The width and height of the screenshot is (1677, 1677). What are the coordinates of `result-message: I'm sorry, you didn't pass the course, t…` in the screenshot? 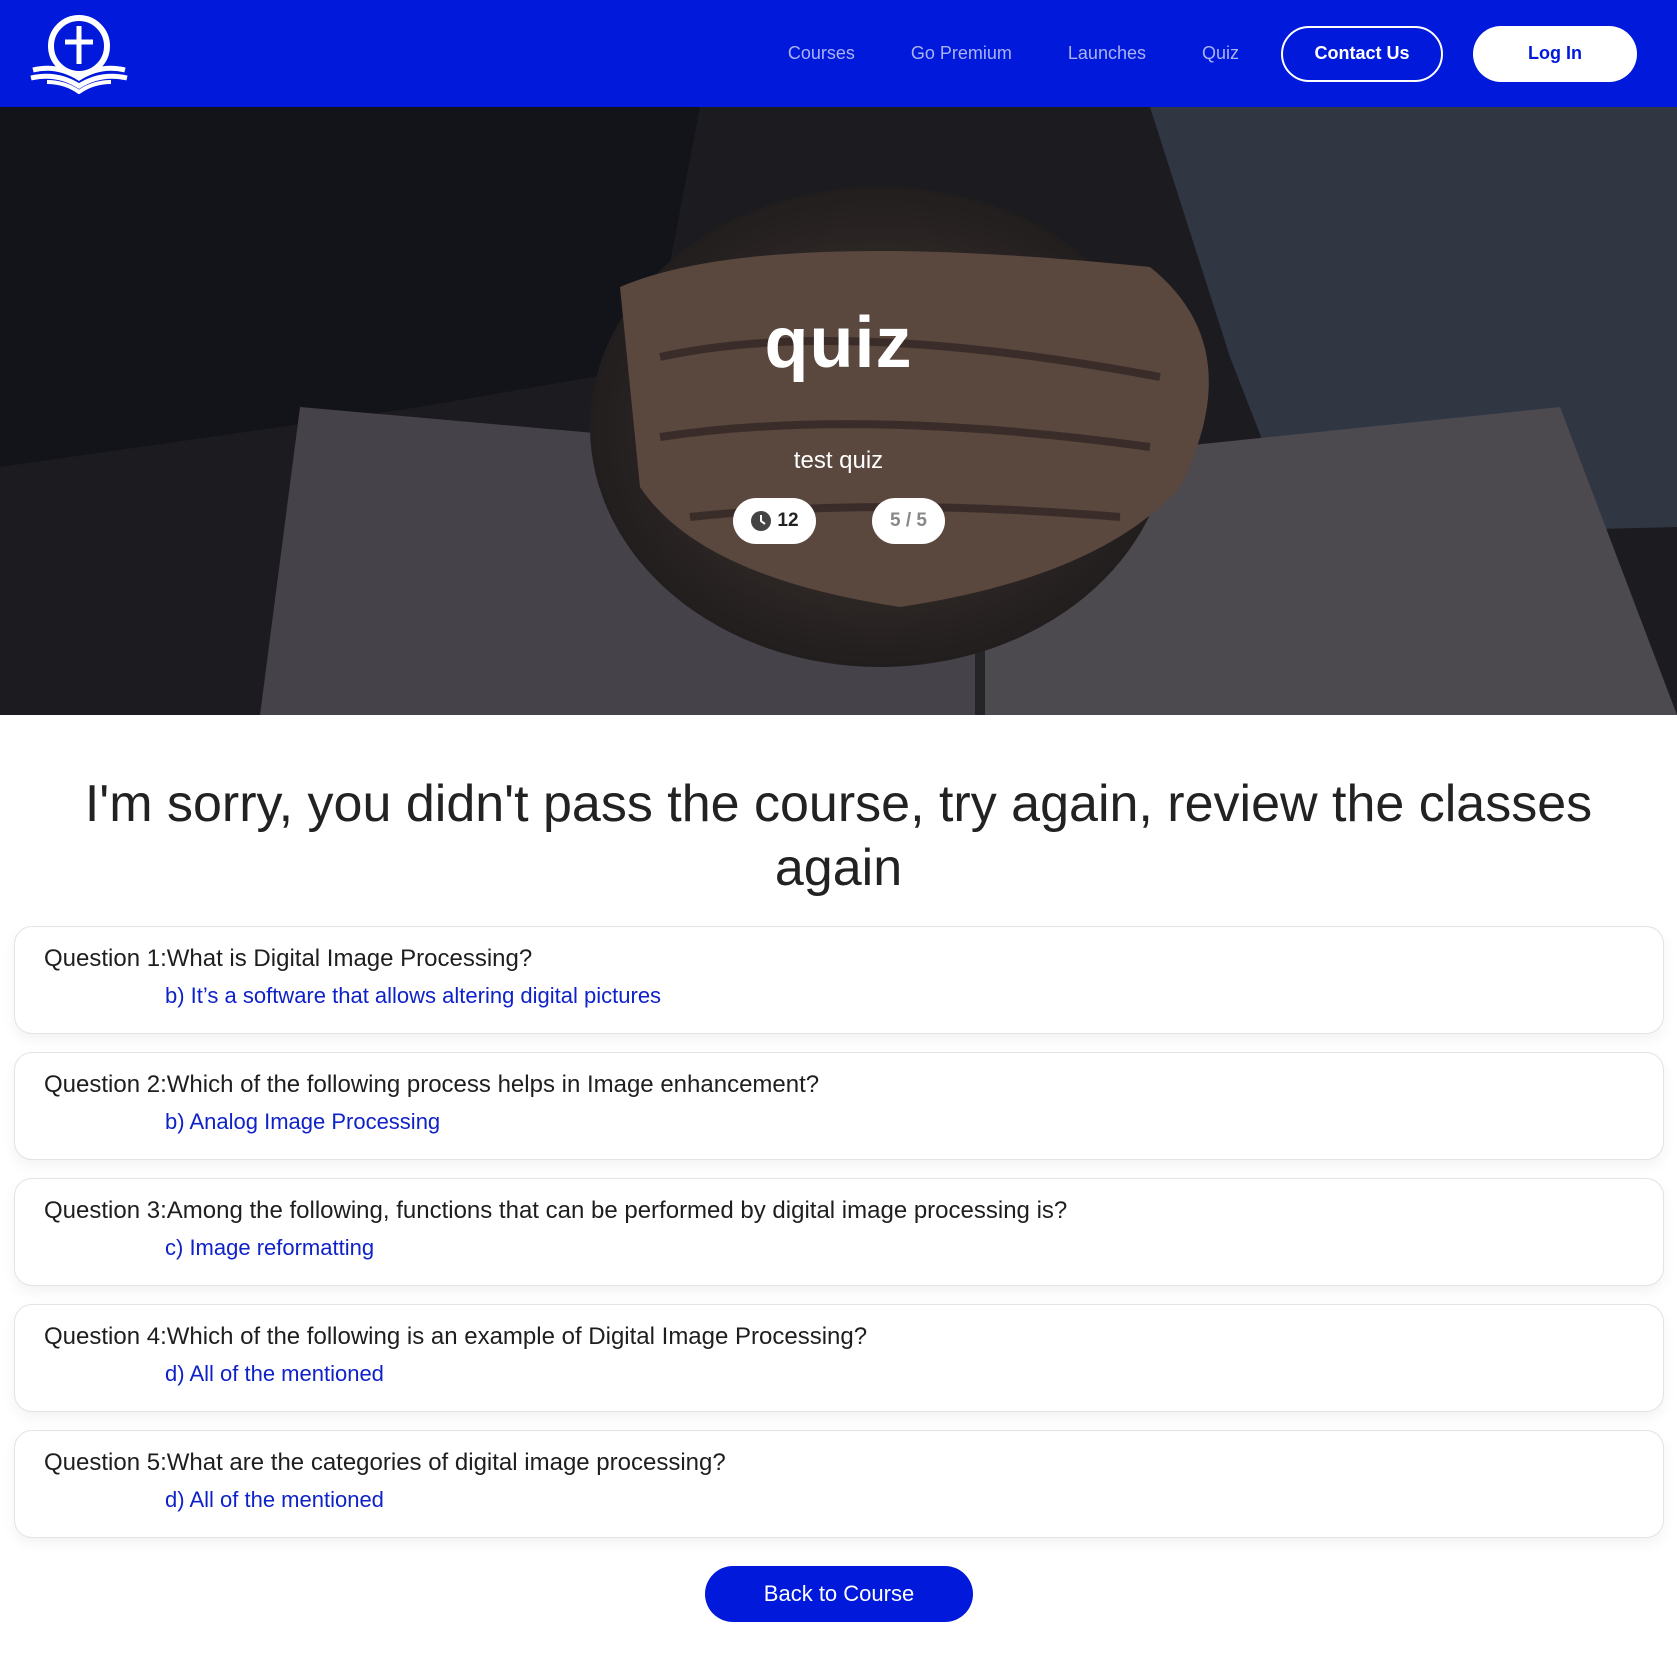 It's located at (838, 836).